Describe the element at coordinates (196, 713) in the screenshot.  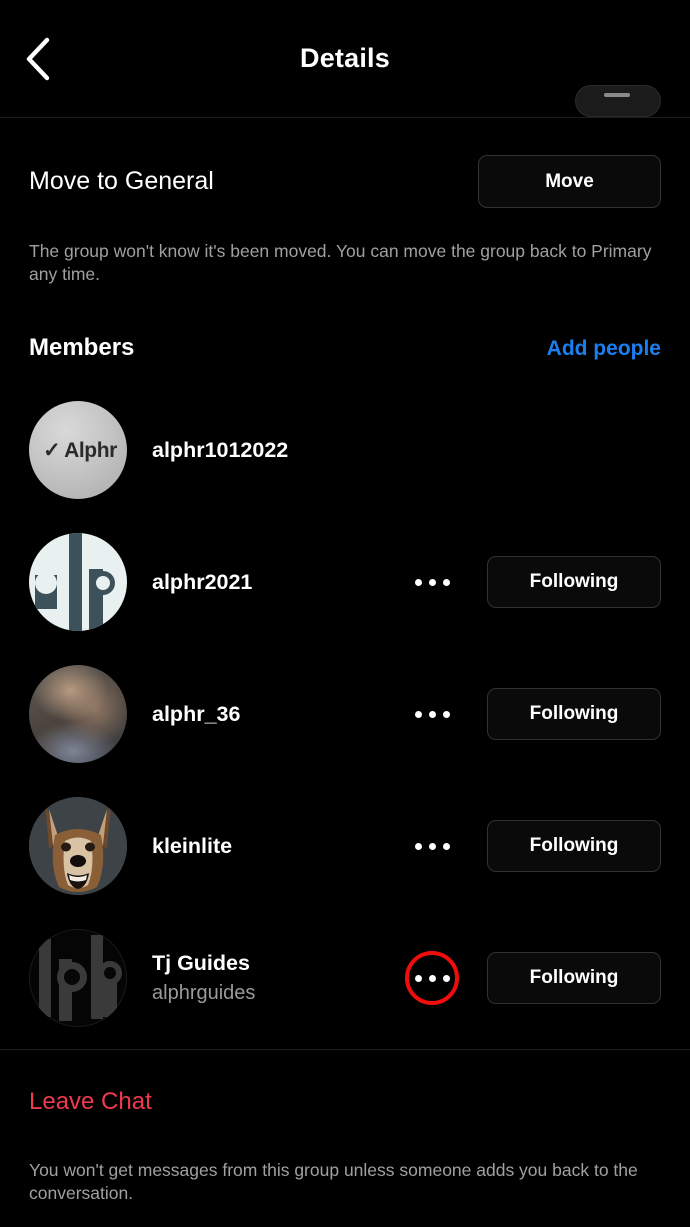
I see `member-username: alphr_36` at that location.